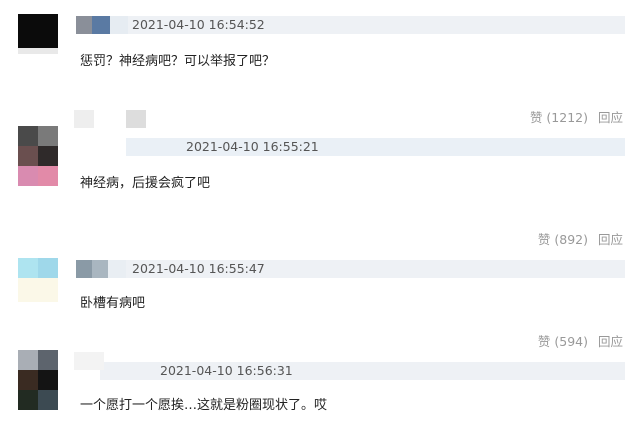 Image resolution: width=641 pixels, height=436 pixels. Describe the element at coordinates (89, 361) in the screenshot. I see `username-blurred` at that location.